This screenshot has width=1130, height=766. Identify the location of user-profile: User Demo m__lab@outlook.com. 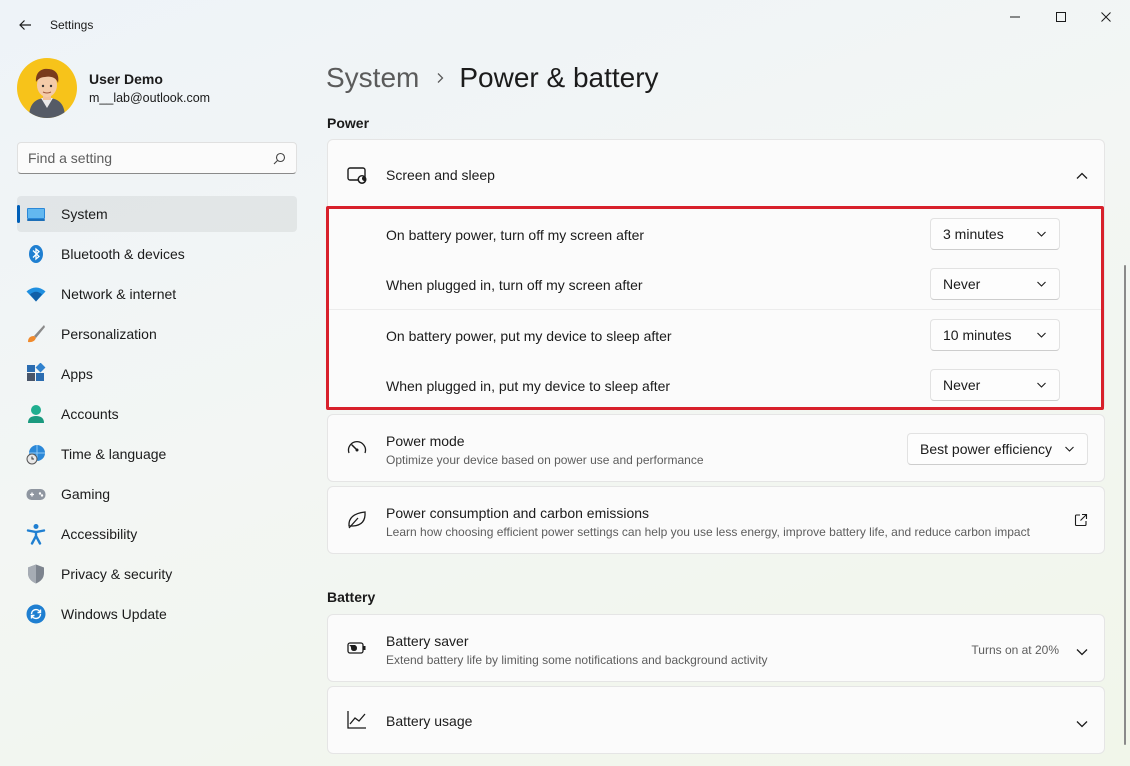
(113, 88).